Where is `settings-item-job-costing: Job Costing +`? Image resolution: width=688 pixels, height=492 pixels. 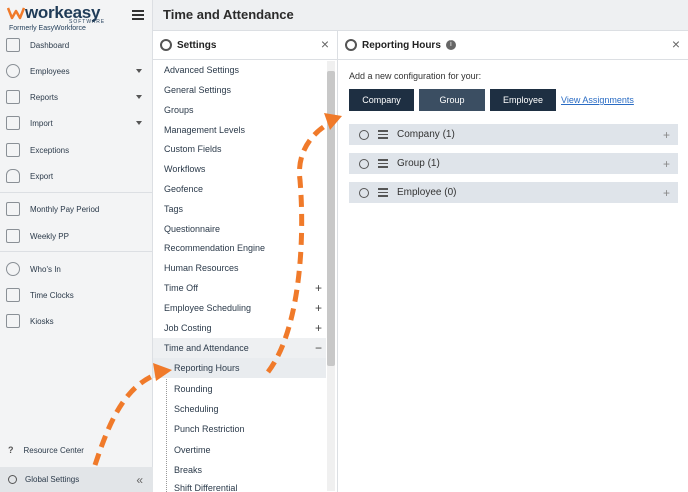 settings-item-job-costing: Job Costing + is located at coordinates (239, 328).